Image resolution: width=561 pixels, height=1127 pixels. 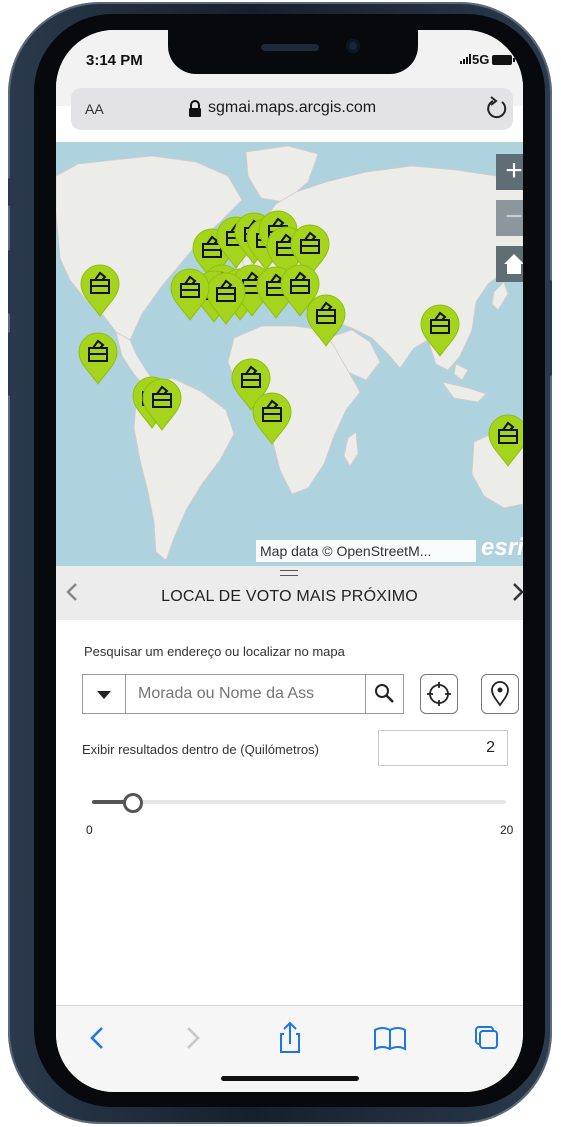 I want to click on status-time: 3:14 PM, so click(x=114, y=60).